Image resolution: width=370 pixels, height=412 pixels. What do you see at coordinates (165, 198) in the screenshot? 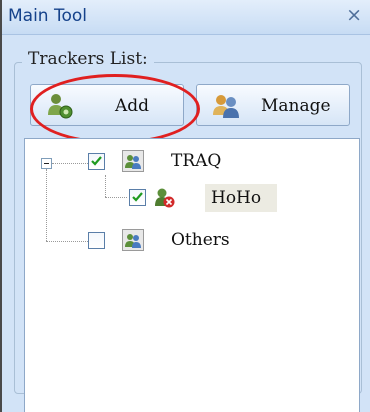
I see `user-offline-icon` at bounding box center [165, 198].